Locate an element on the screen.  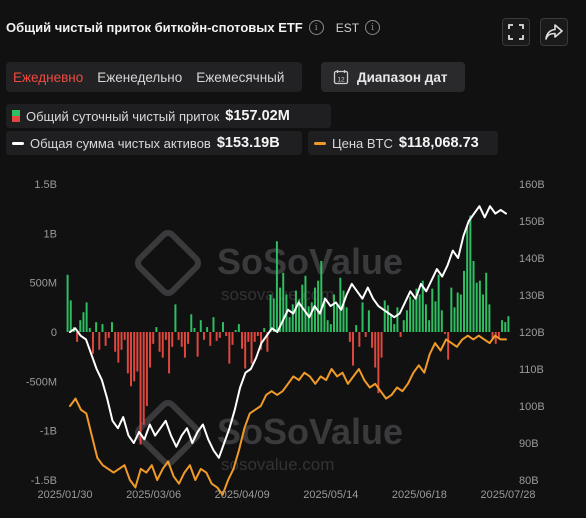
date-range-label: Диапазон дат is located at coordinates (402, 77).